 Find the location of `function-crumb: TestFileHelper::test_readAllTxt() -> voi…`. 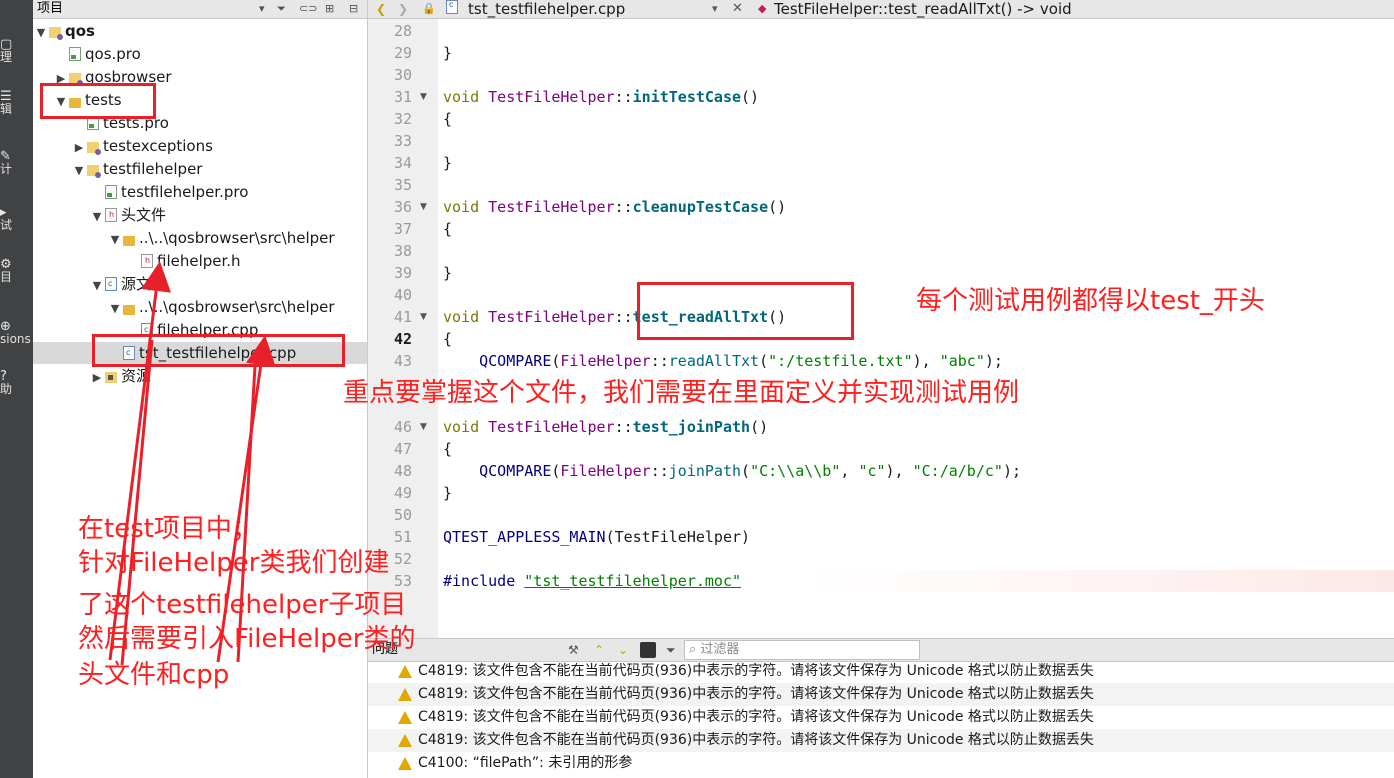

function-crumb: TestFileHelper::test_readAllTxt() -> voi… is located at coordinates (923, 9).